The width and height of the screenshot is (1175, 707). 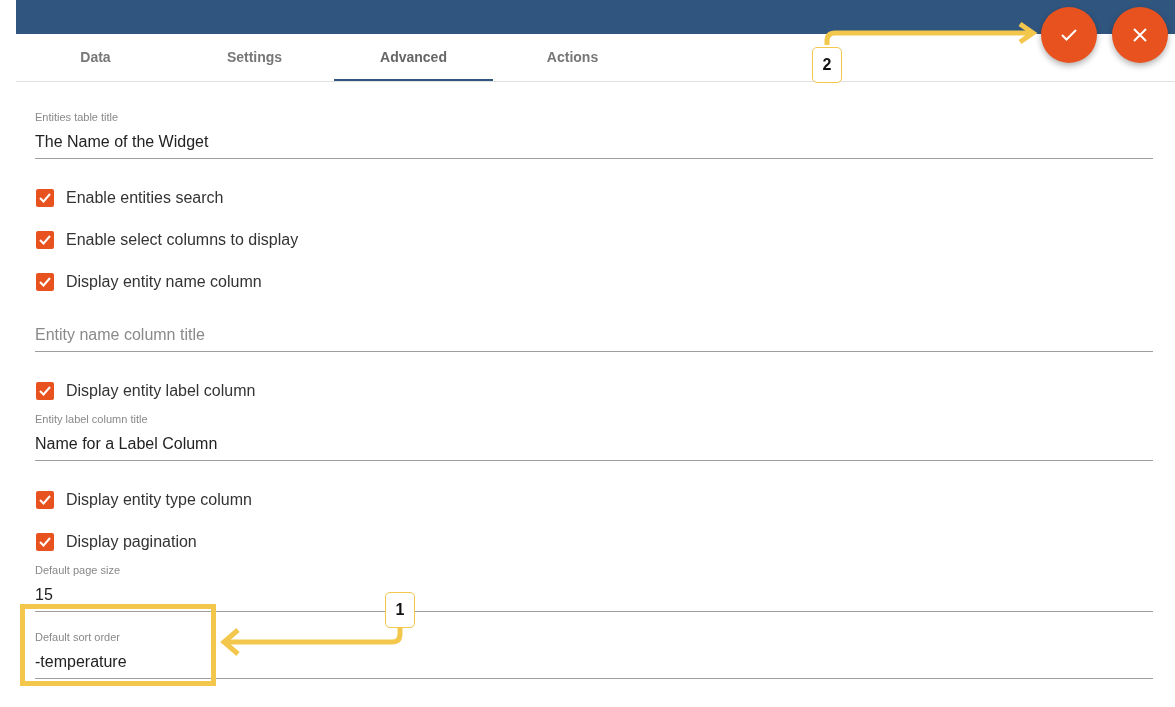 I want to click on callout-number: 2, so click(x=827, y=65).